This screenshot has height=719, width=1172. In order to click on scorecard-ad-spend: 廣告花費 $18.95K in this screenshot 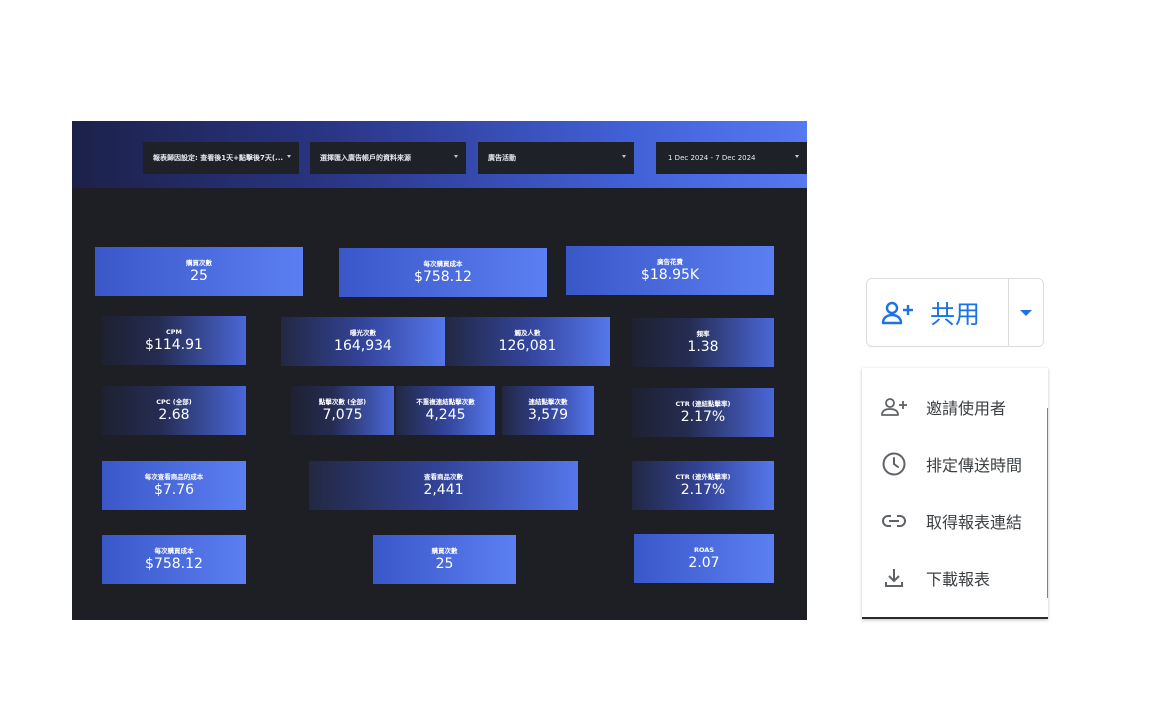, I will do `click(670, 270)`.